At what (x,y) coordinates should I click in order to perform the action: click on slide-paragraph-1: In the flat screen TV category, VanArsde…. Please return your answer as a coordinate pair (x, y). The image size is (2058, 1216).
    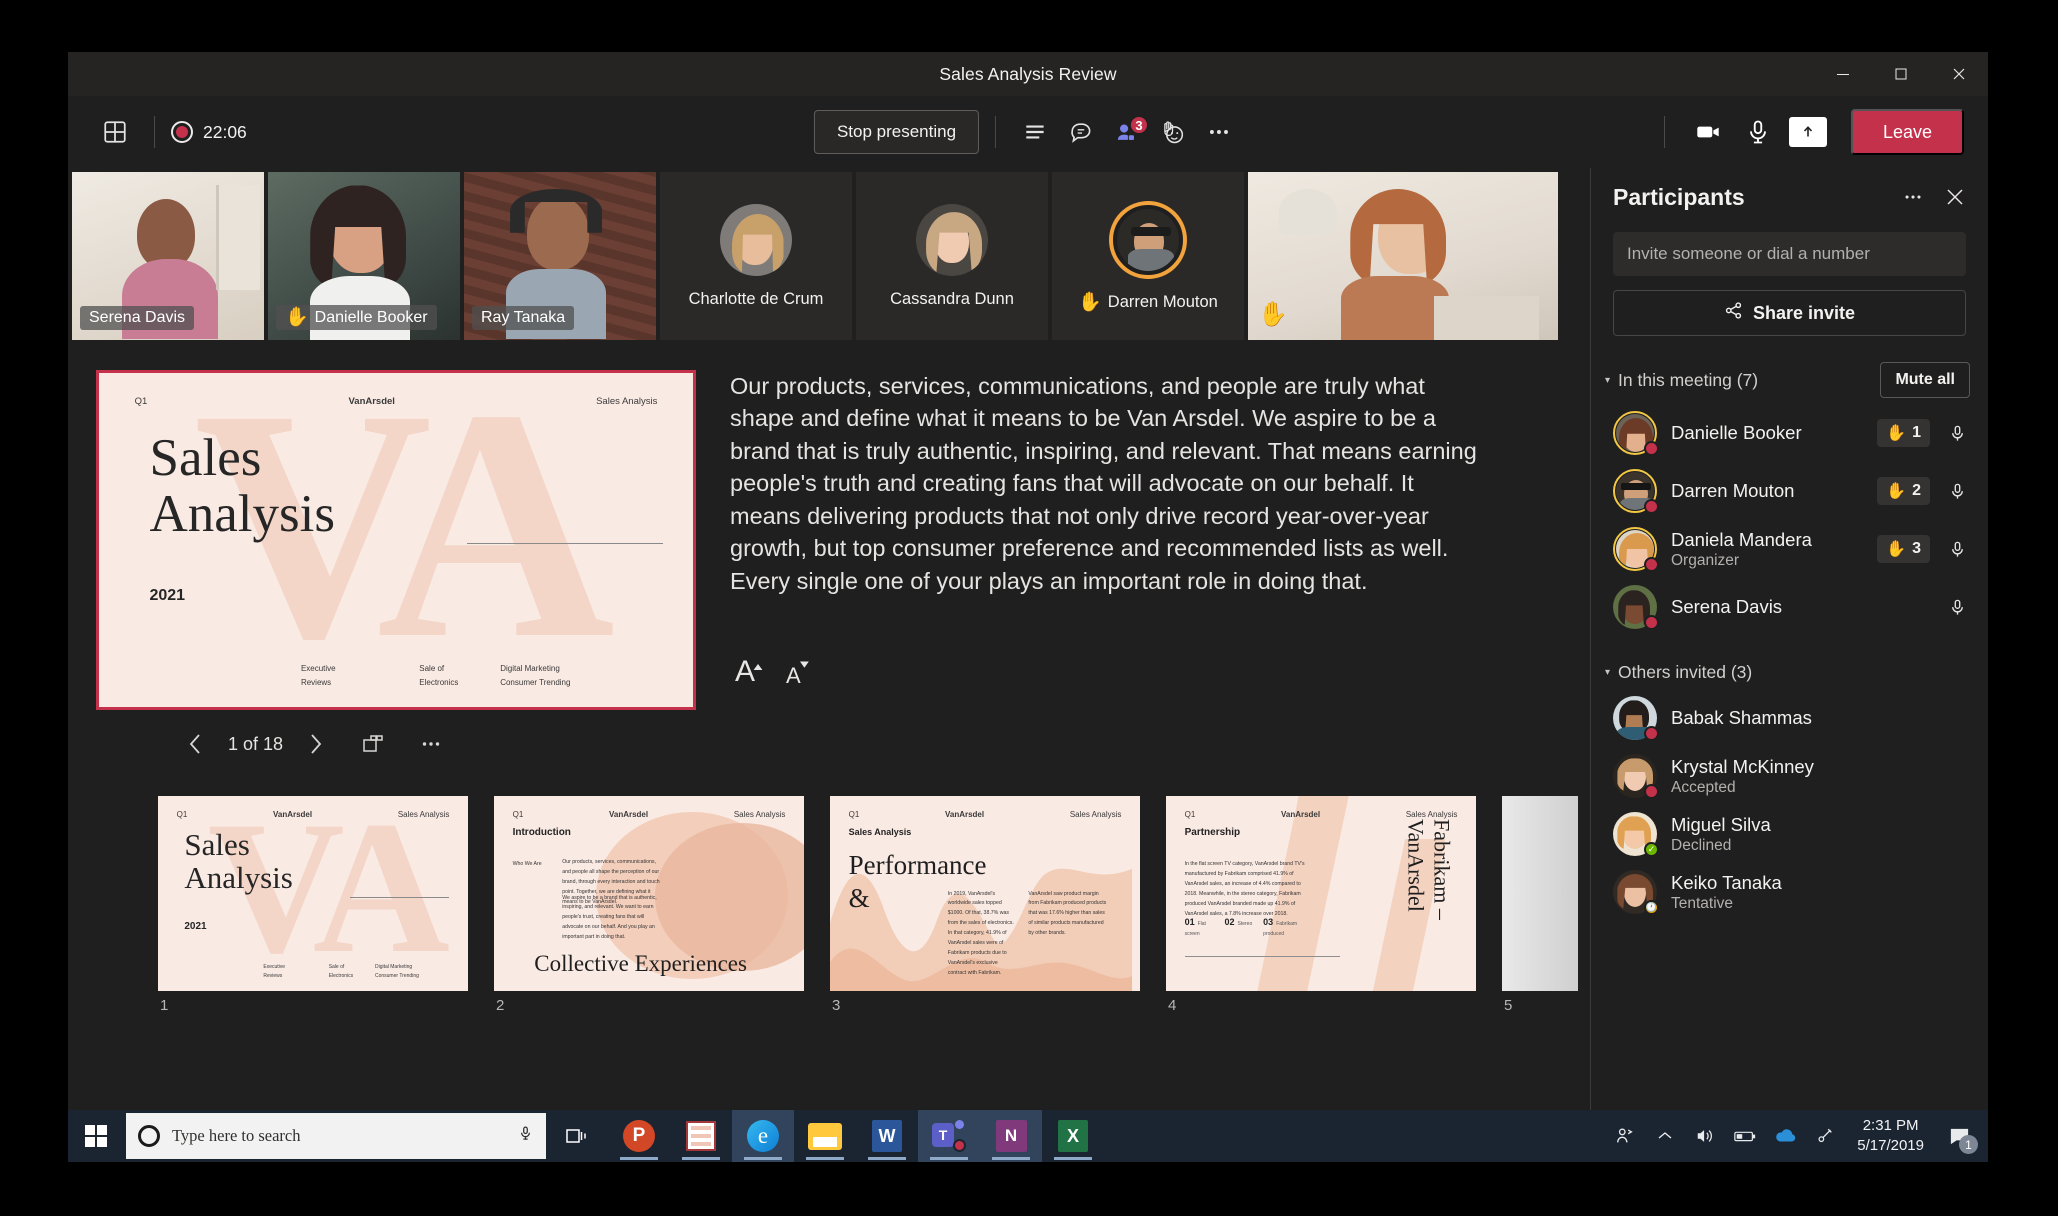
    Looking at the image, I should click on (1244, 889).